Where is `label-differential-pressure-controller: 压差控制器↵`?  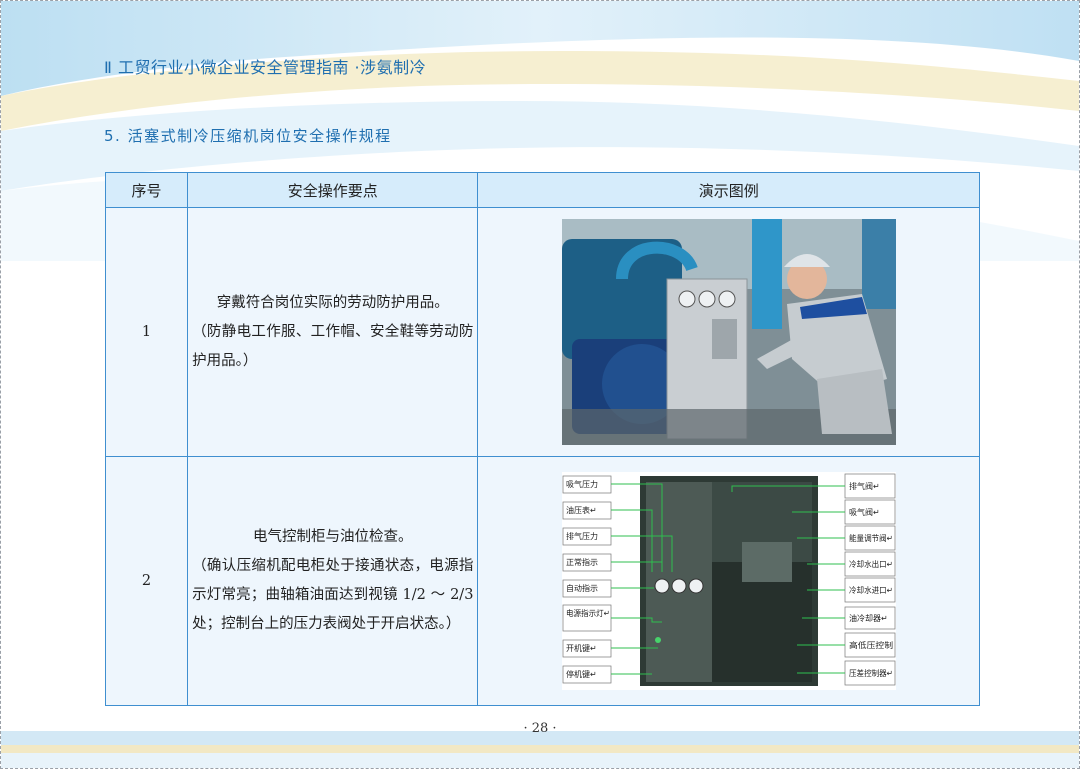 label-differential-pressure-controller: 压差控制器↵ is located at coordinates (871, 673).